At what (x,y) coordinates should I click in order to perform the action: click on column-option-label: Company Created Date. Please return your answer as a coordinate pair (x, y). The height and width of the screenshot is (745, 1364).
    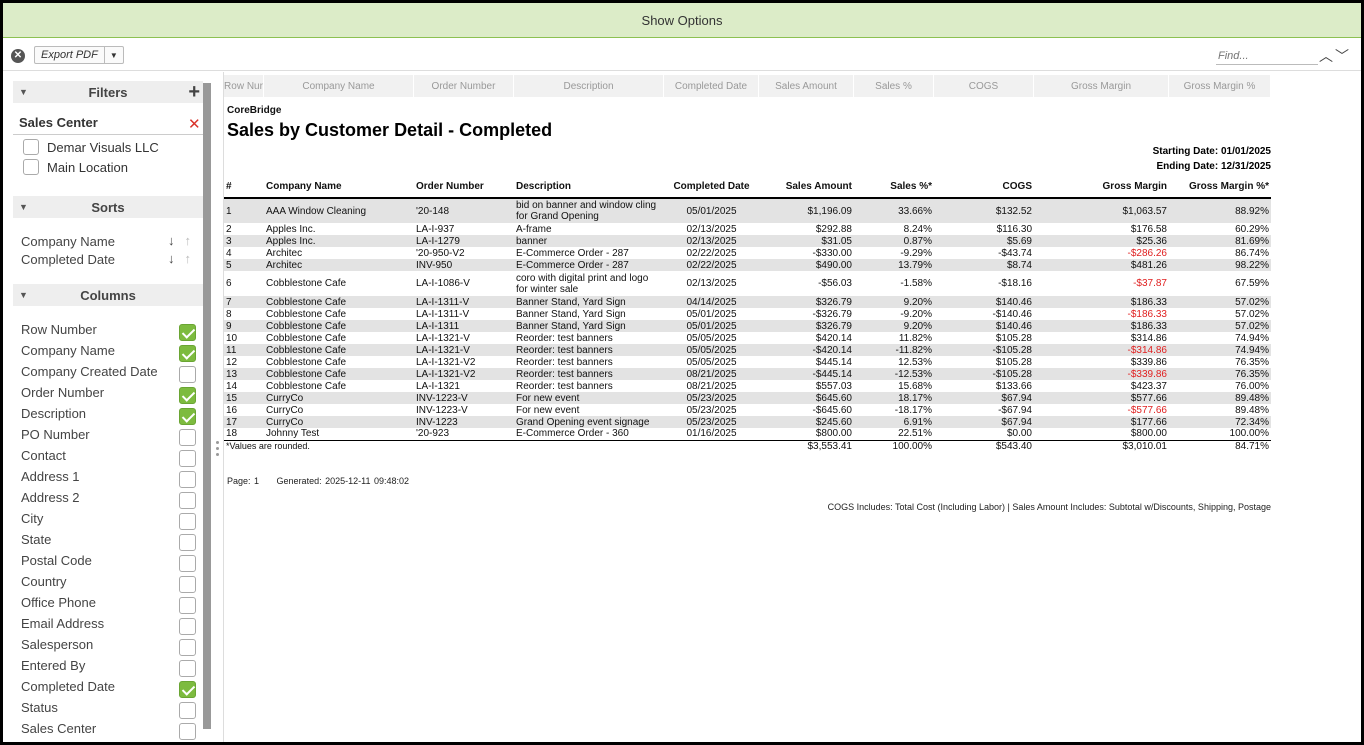
    Looking at the image, I should click on (89, 371).